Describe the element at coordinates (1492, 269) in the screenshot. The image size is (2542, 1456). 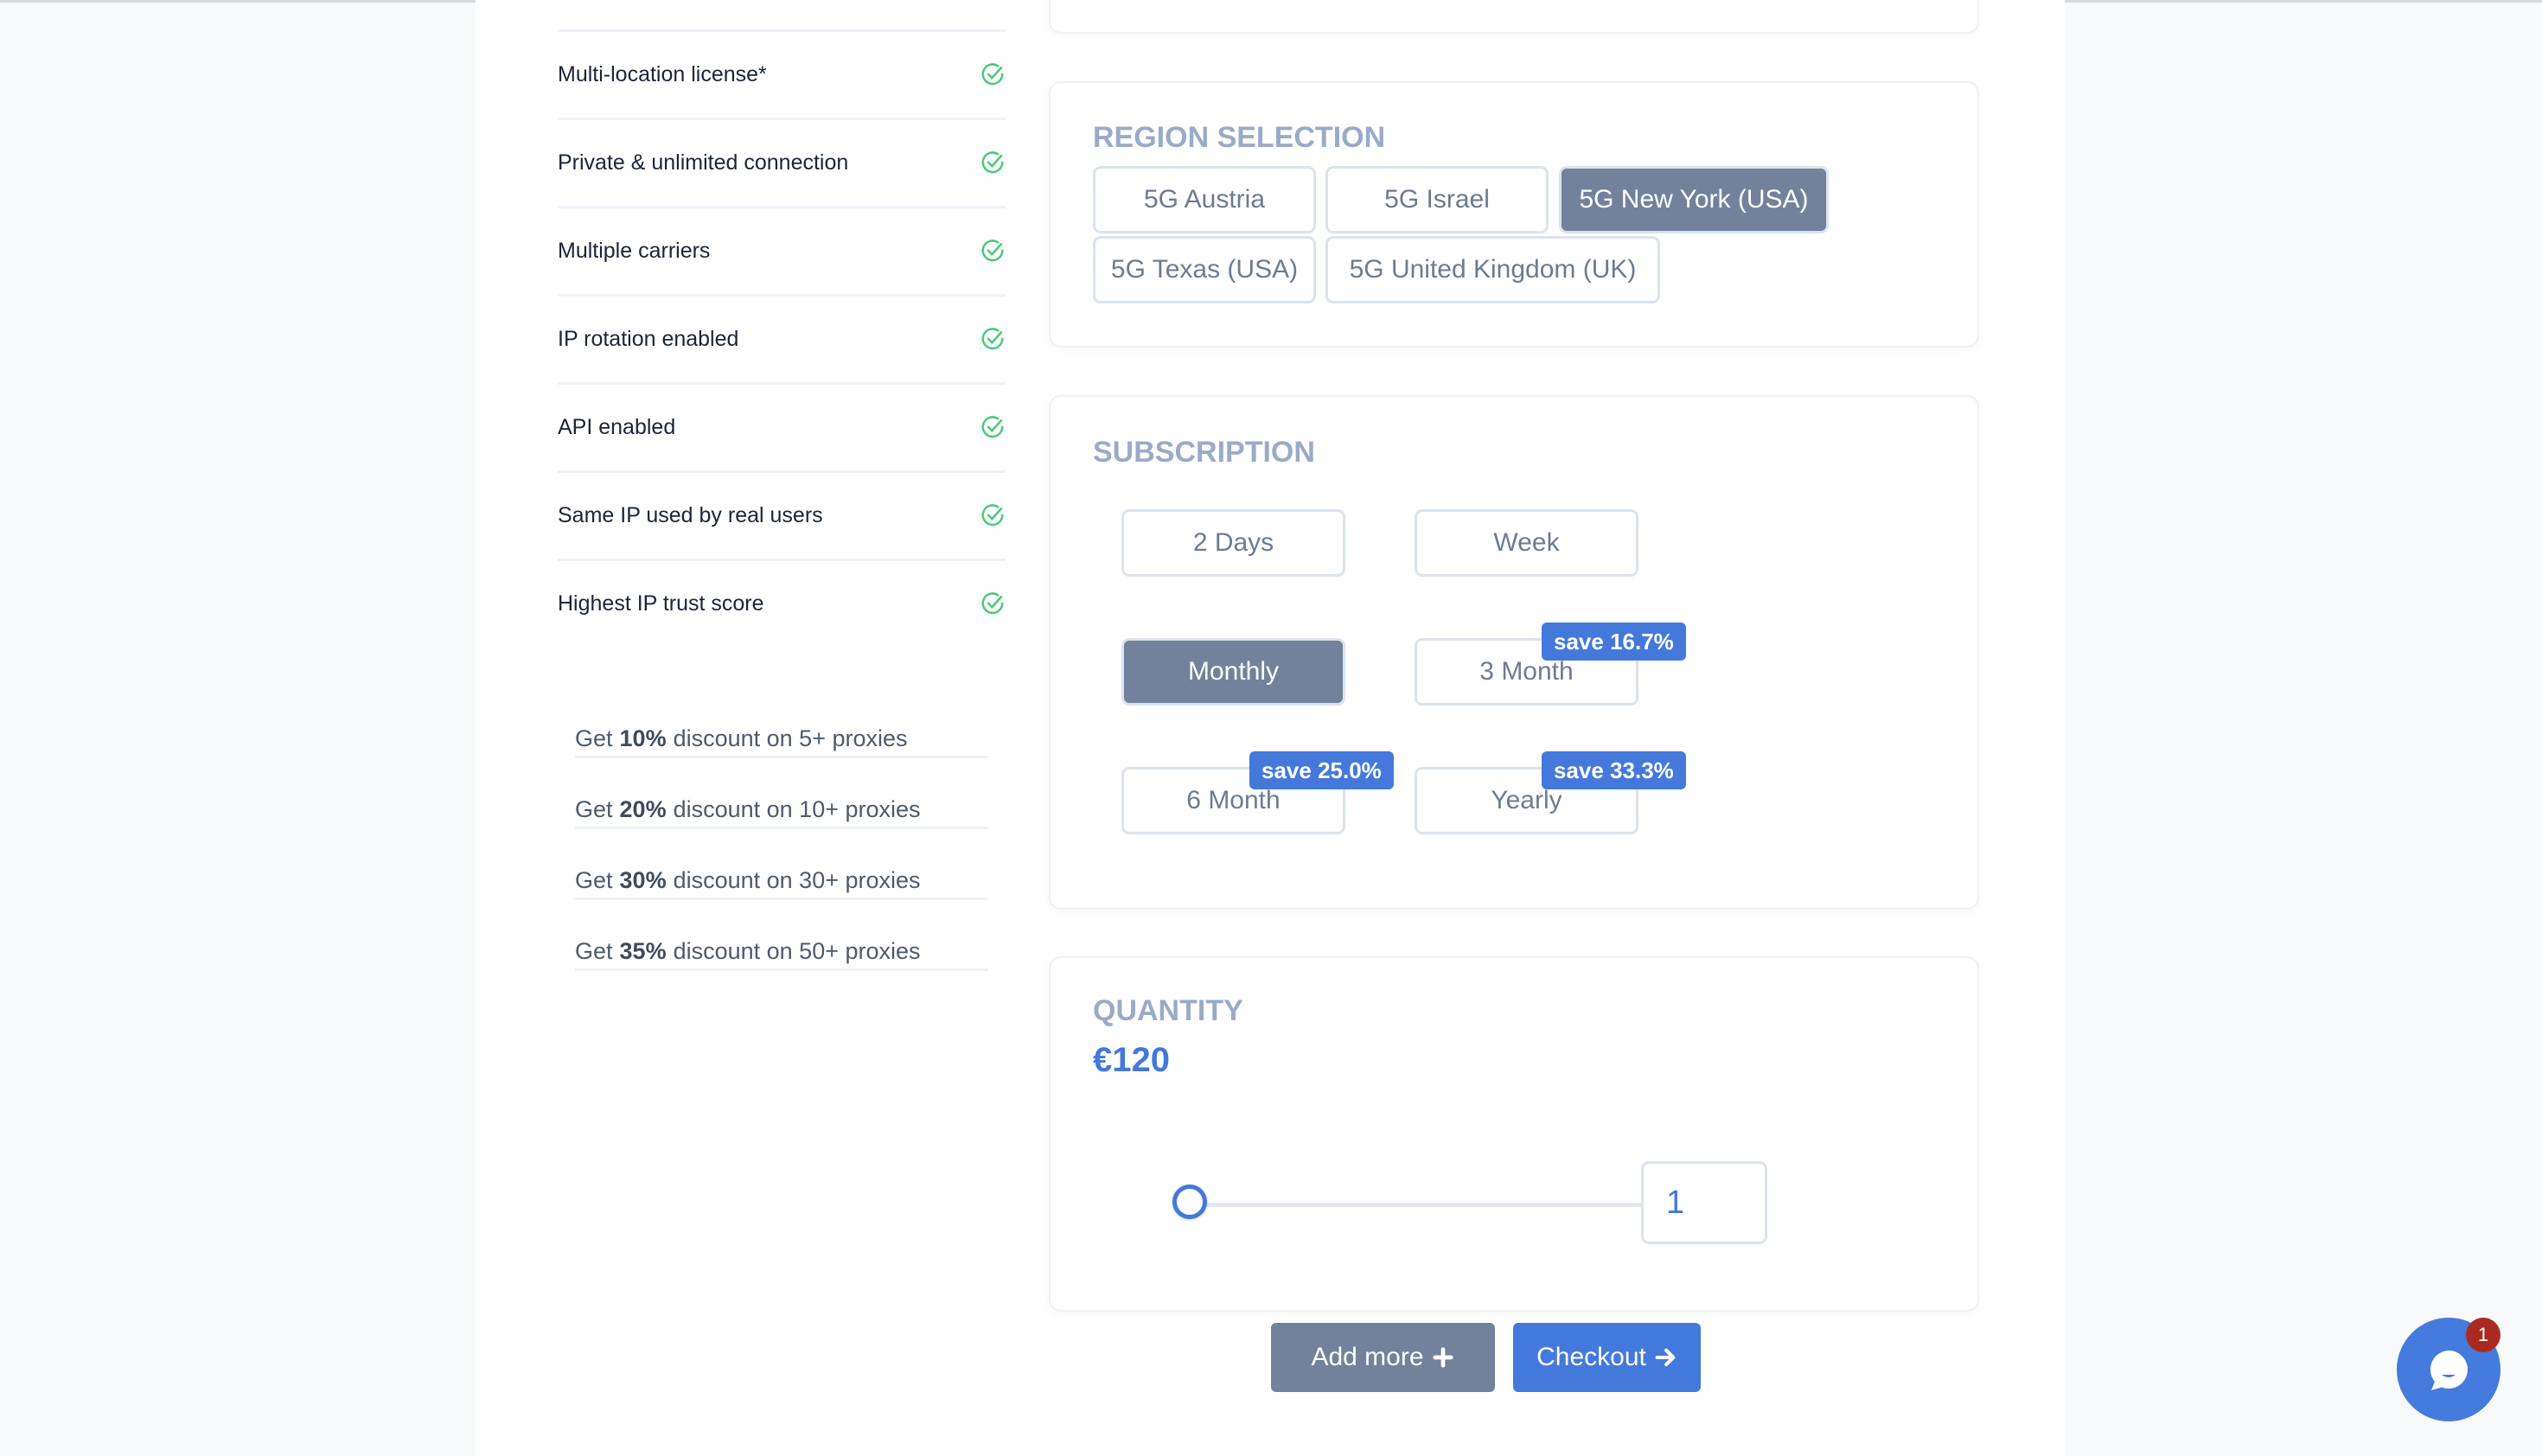
I see `region-option-uk: 5G United Kingdom (UK)` at that location.